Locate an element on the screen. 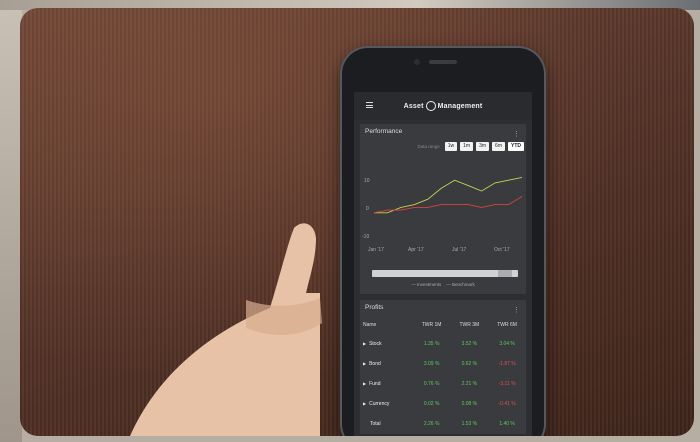 This screenshot has height=442, width=700. brand-left: Asset is located at coordinates (413, 106).